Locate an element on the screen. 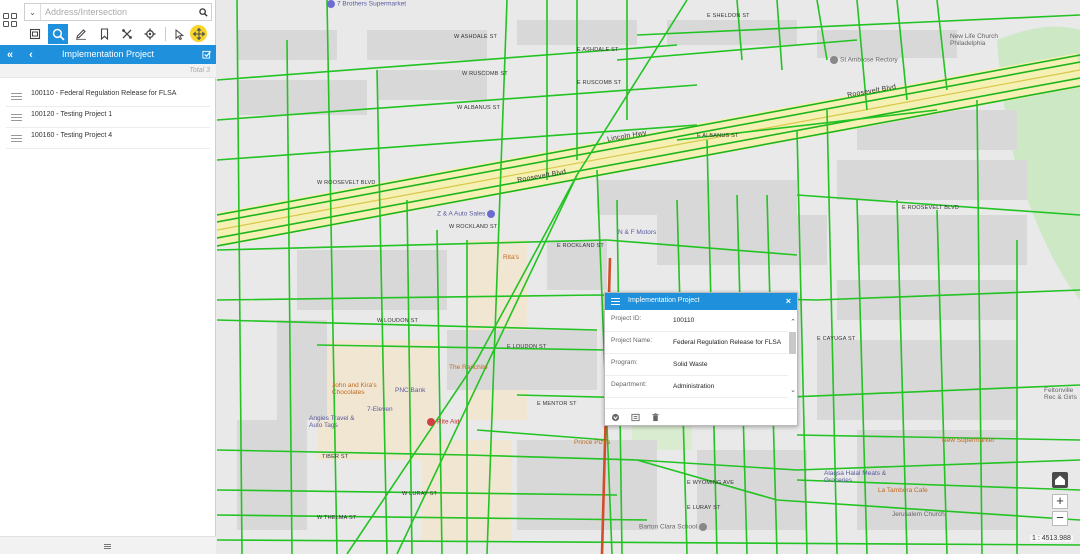  popup-row: Department: Administration is located at coordinates (696, 387).